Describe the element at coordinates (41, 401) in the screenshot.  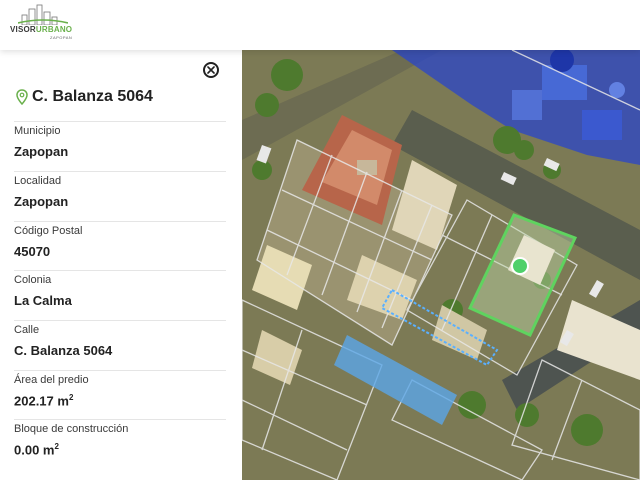
I see `field-value-number: 202.17 m` at that location.